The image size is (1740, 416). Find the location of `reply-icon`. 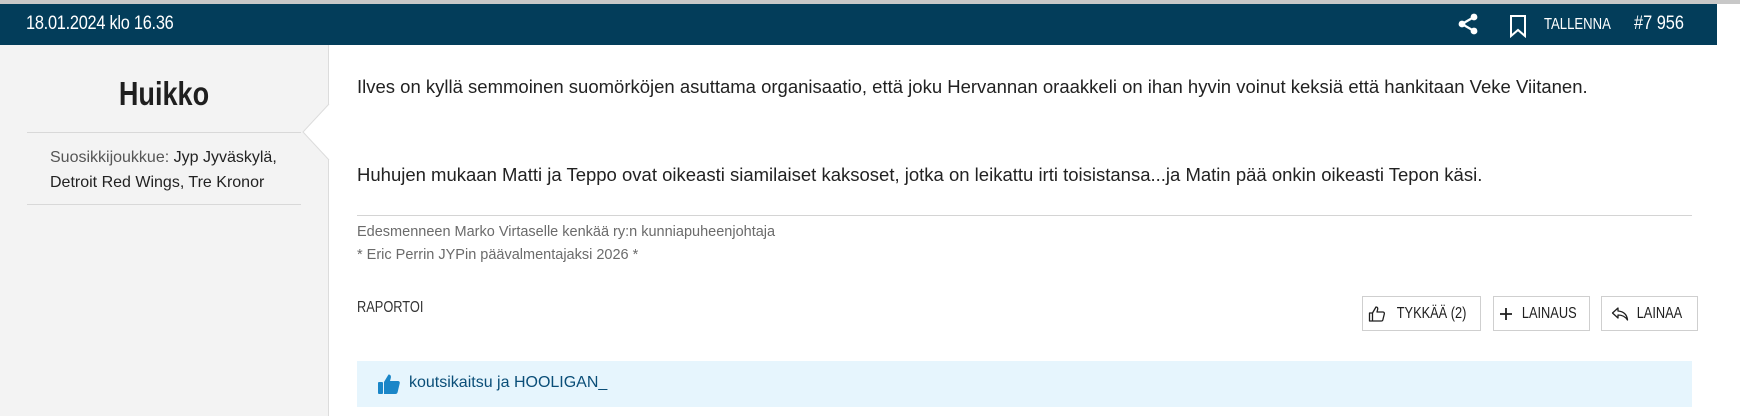

reply-icon is located at coordinates (1620, 313).